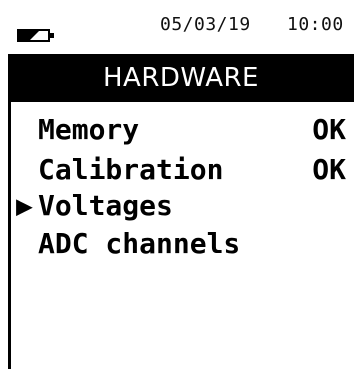 The width and height of the screenshot is (354, 369). Describe the element at coordinates (205, 24) in the screenshot. I see `status-date: 05/03/19` at that location.